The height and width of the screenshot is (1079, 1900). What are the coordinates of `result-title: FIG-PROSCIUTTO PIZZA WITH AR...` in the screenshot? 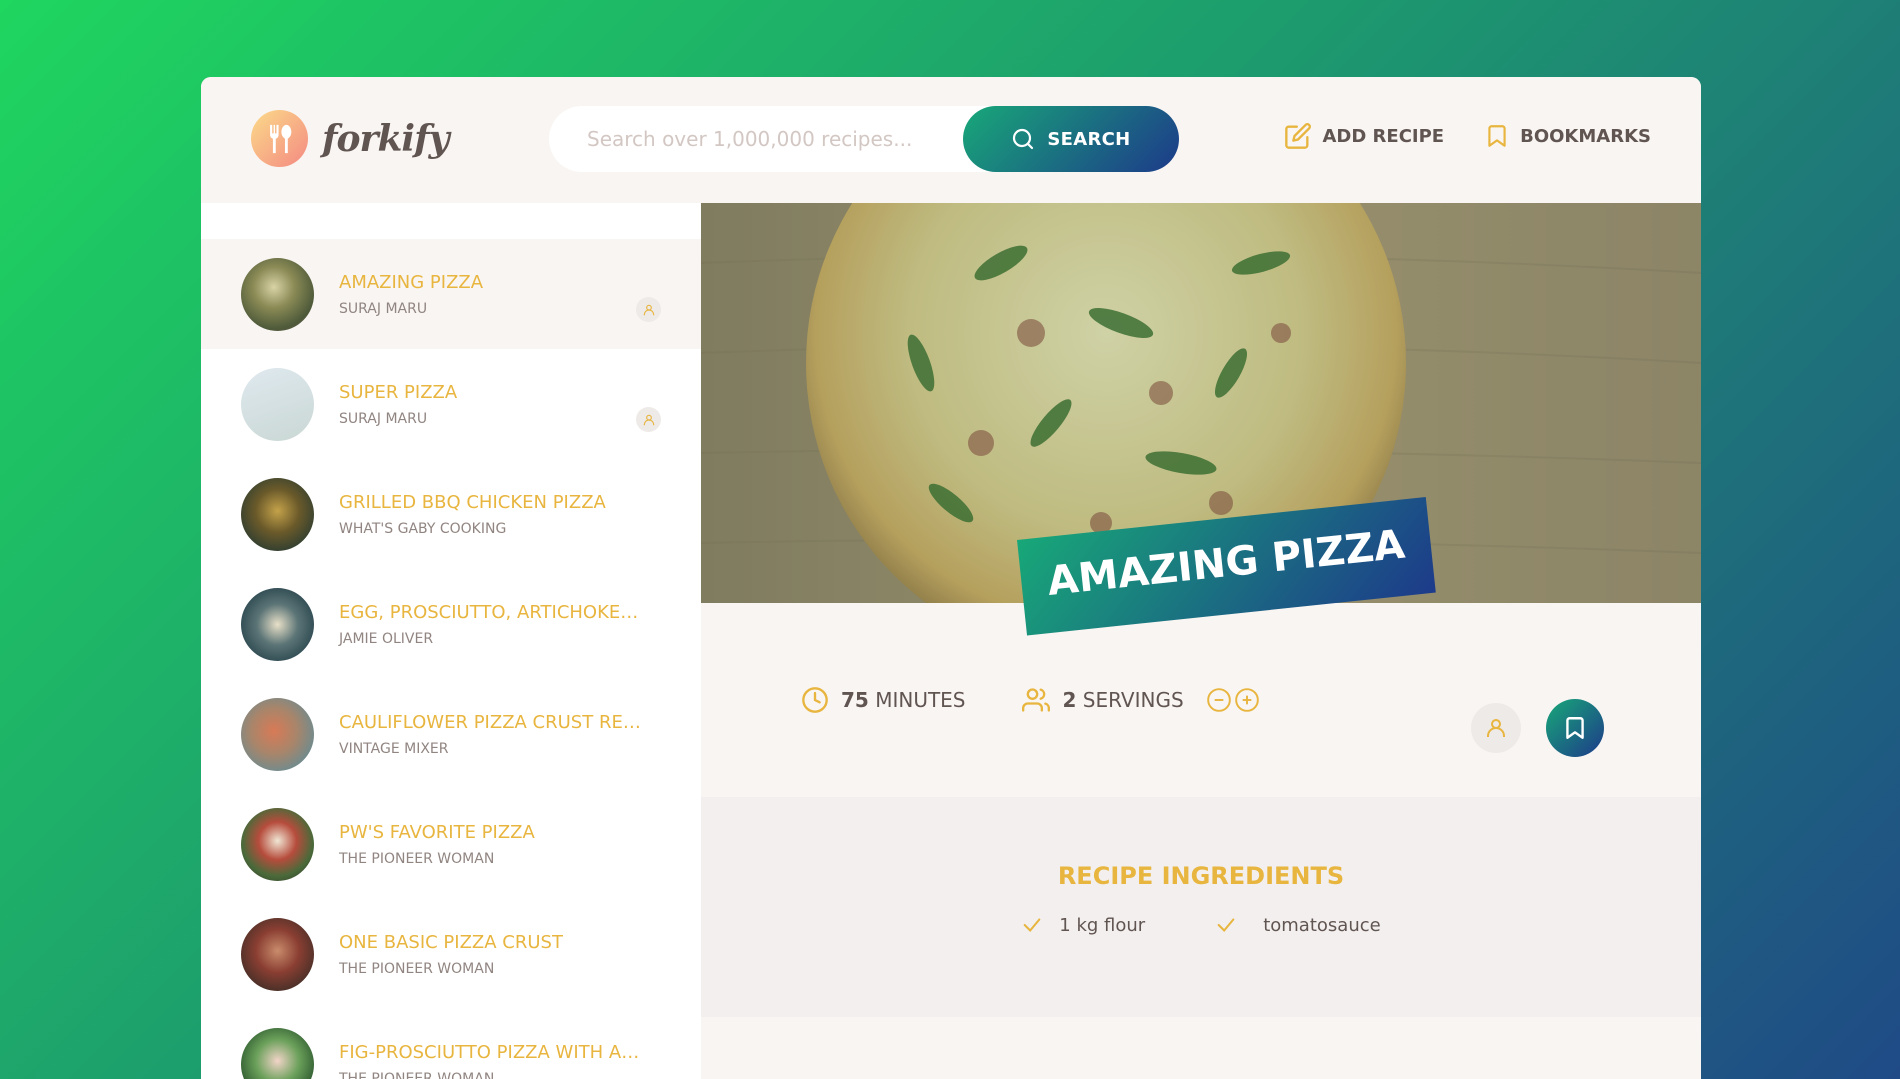 It's located at (494, 1052).